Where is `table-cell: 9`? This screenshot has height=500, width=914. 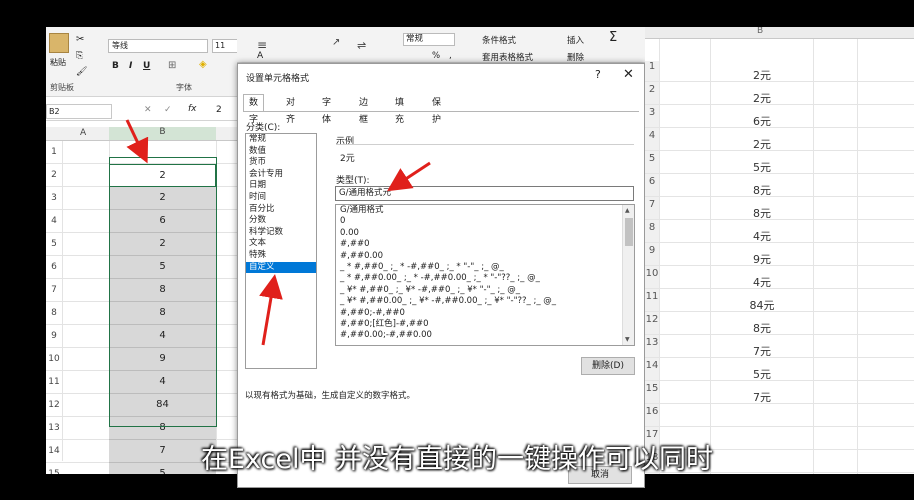 table-cell: 9 is located at coordinates (162, 359).